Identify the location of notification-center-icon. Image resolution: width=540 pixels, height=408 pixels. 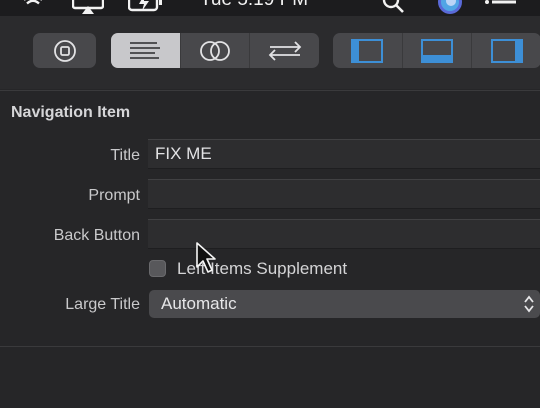
(500, 8).